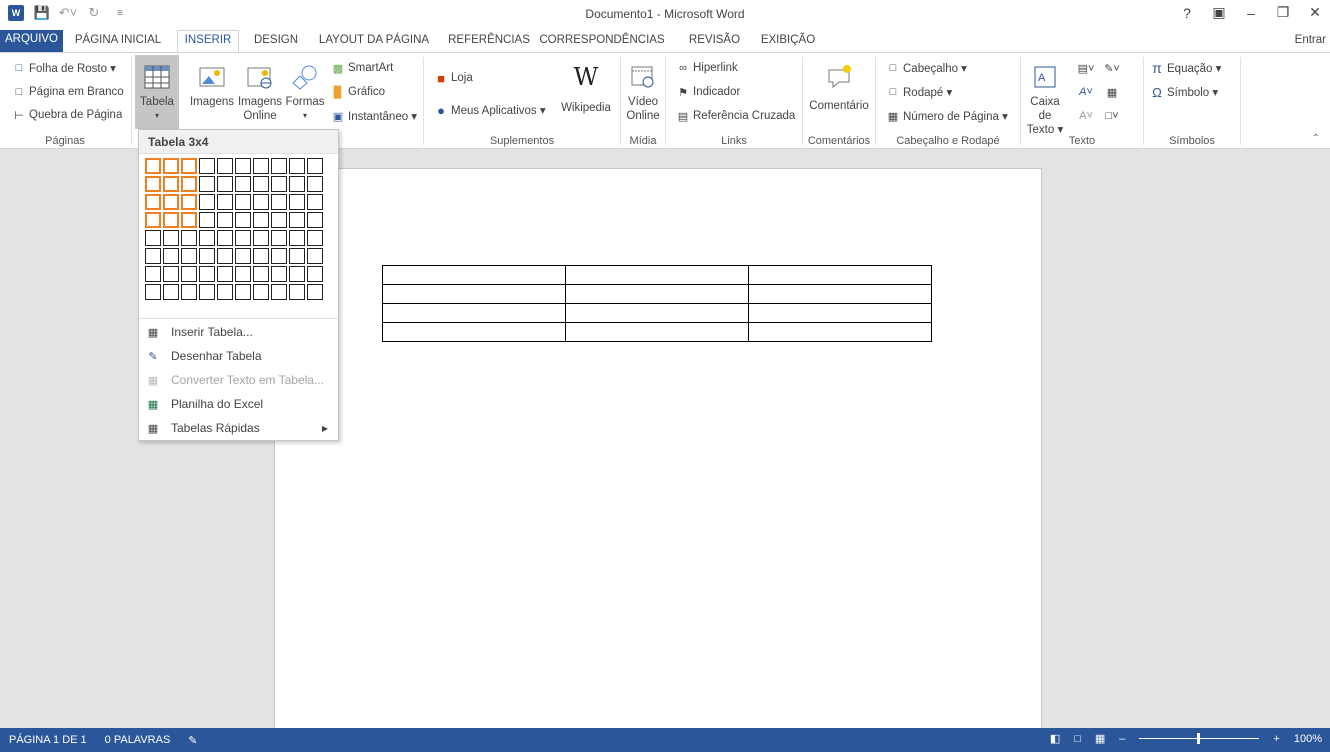  Describe the element at coordinates (602, 41) in the screenshot. I see `tab-correspondencias: CORRESPONDÊNCIAS` at that location.